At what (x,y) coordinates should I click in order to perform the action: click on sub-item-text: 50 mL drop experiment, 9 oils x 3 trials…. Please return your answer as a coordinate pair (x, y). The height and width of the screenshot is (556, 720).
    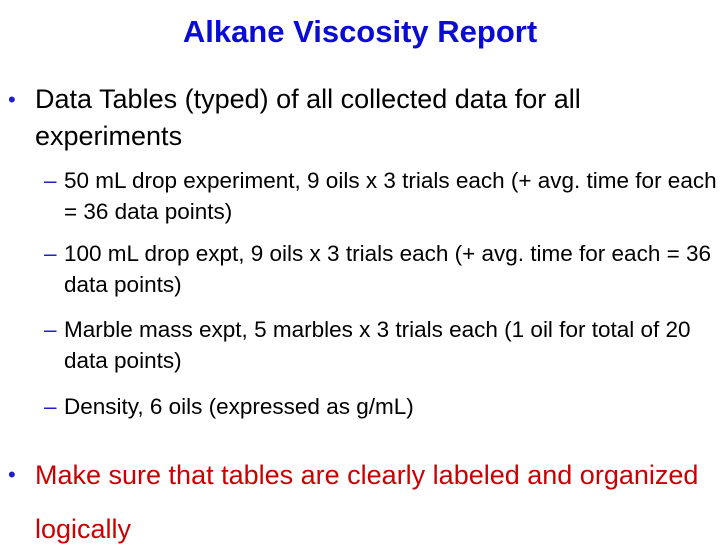
    Looking at the image, I should click on (390, 196).